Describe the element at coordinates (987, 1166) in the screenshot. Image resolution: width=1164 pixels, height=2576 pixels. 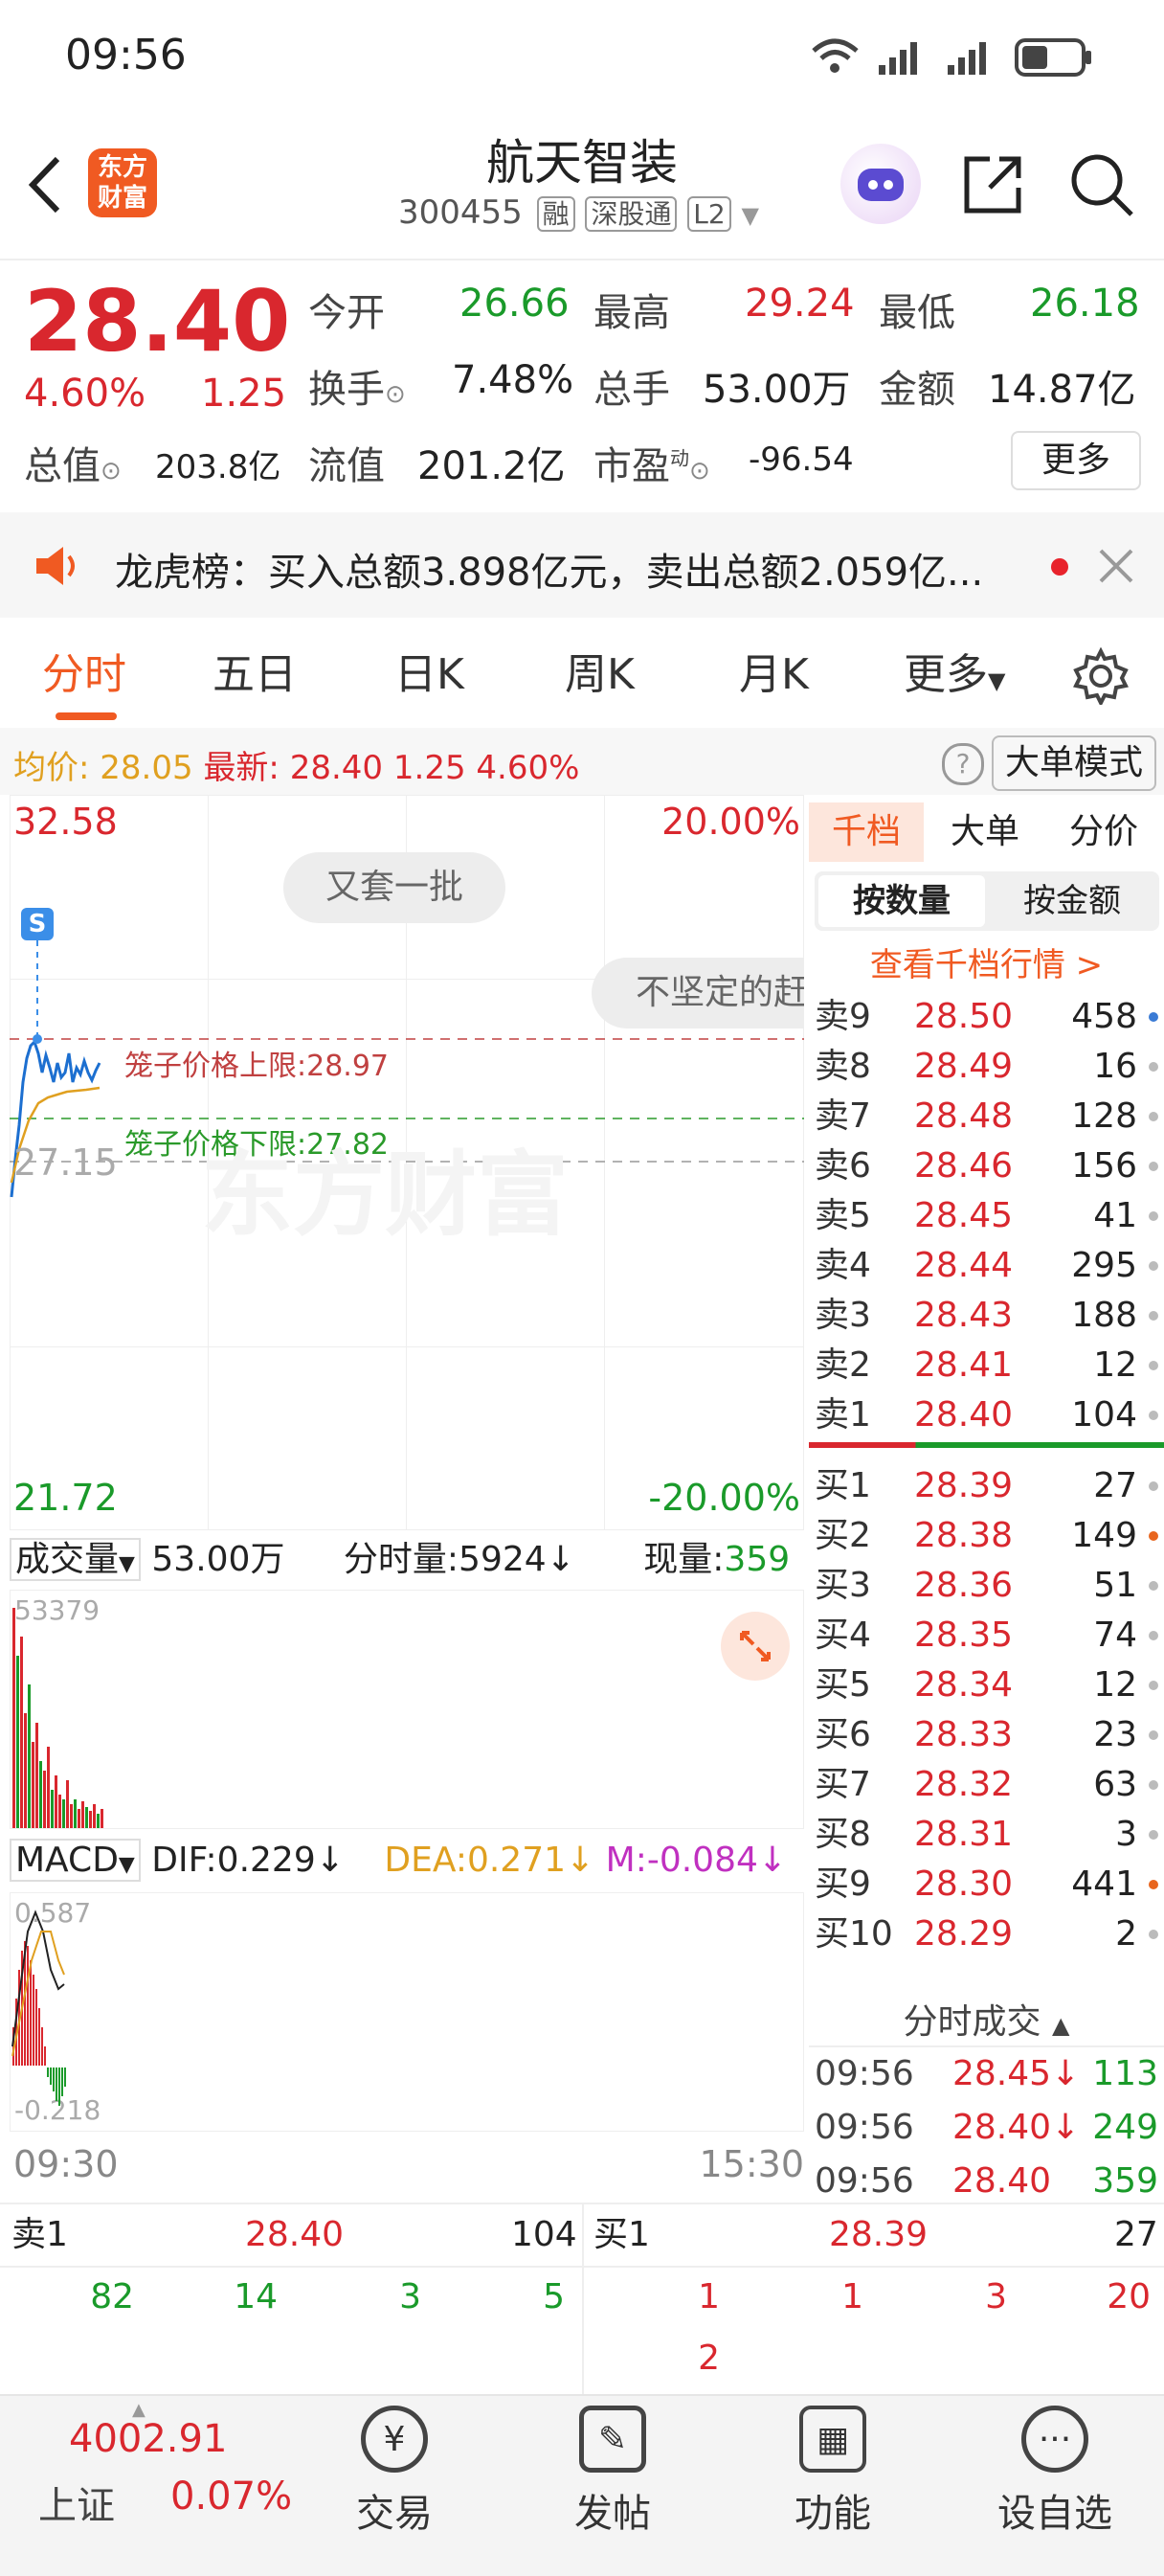
I see `ask-level-row: 卖6 28.46 156` at that location.